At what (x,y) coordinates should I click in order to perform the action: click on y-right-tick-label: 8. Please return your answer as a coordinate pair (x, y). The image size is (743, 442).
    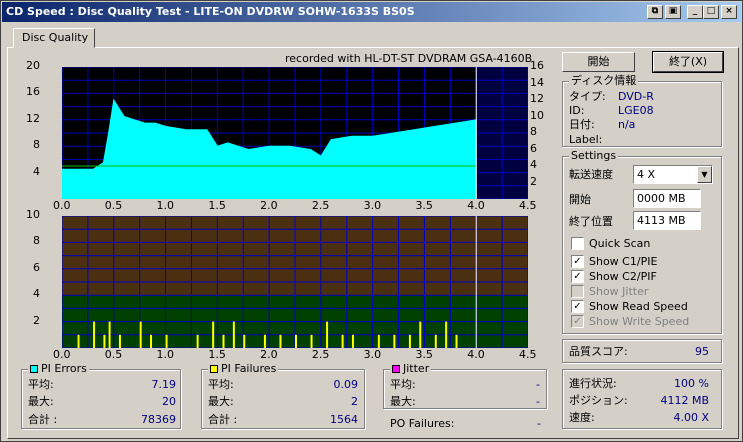
    Looking at the image, I should click on (533, 131).